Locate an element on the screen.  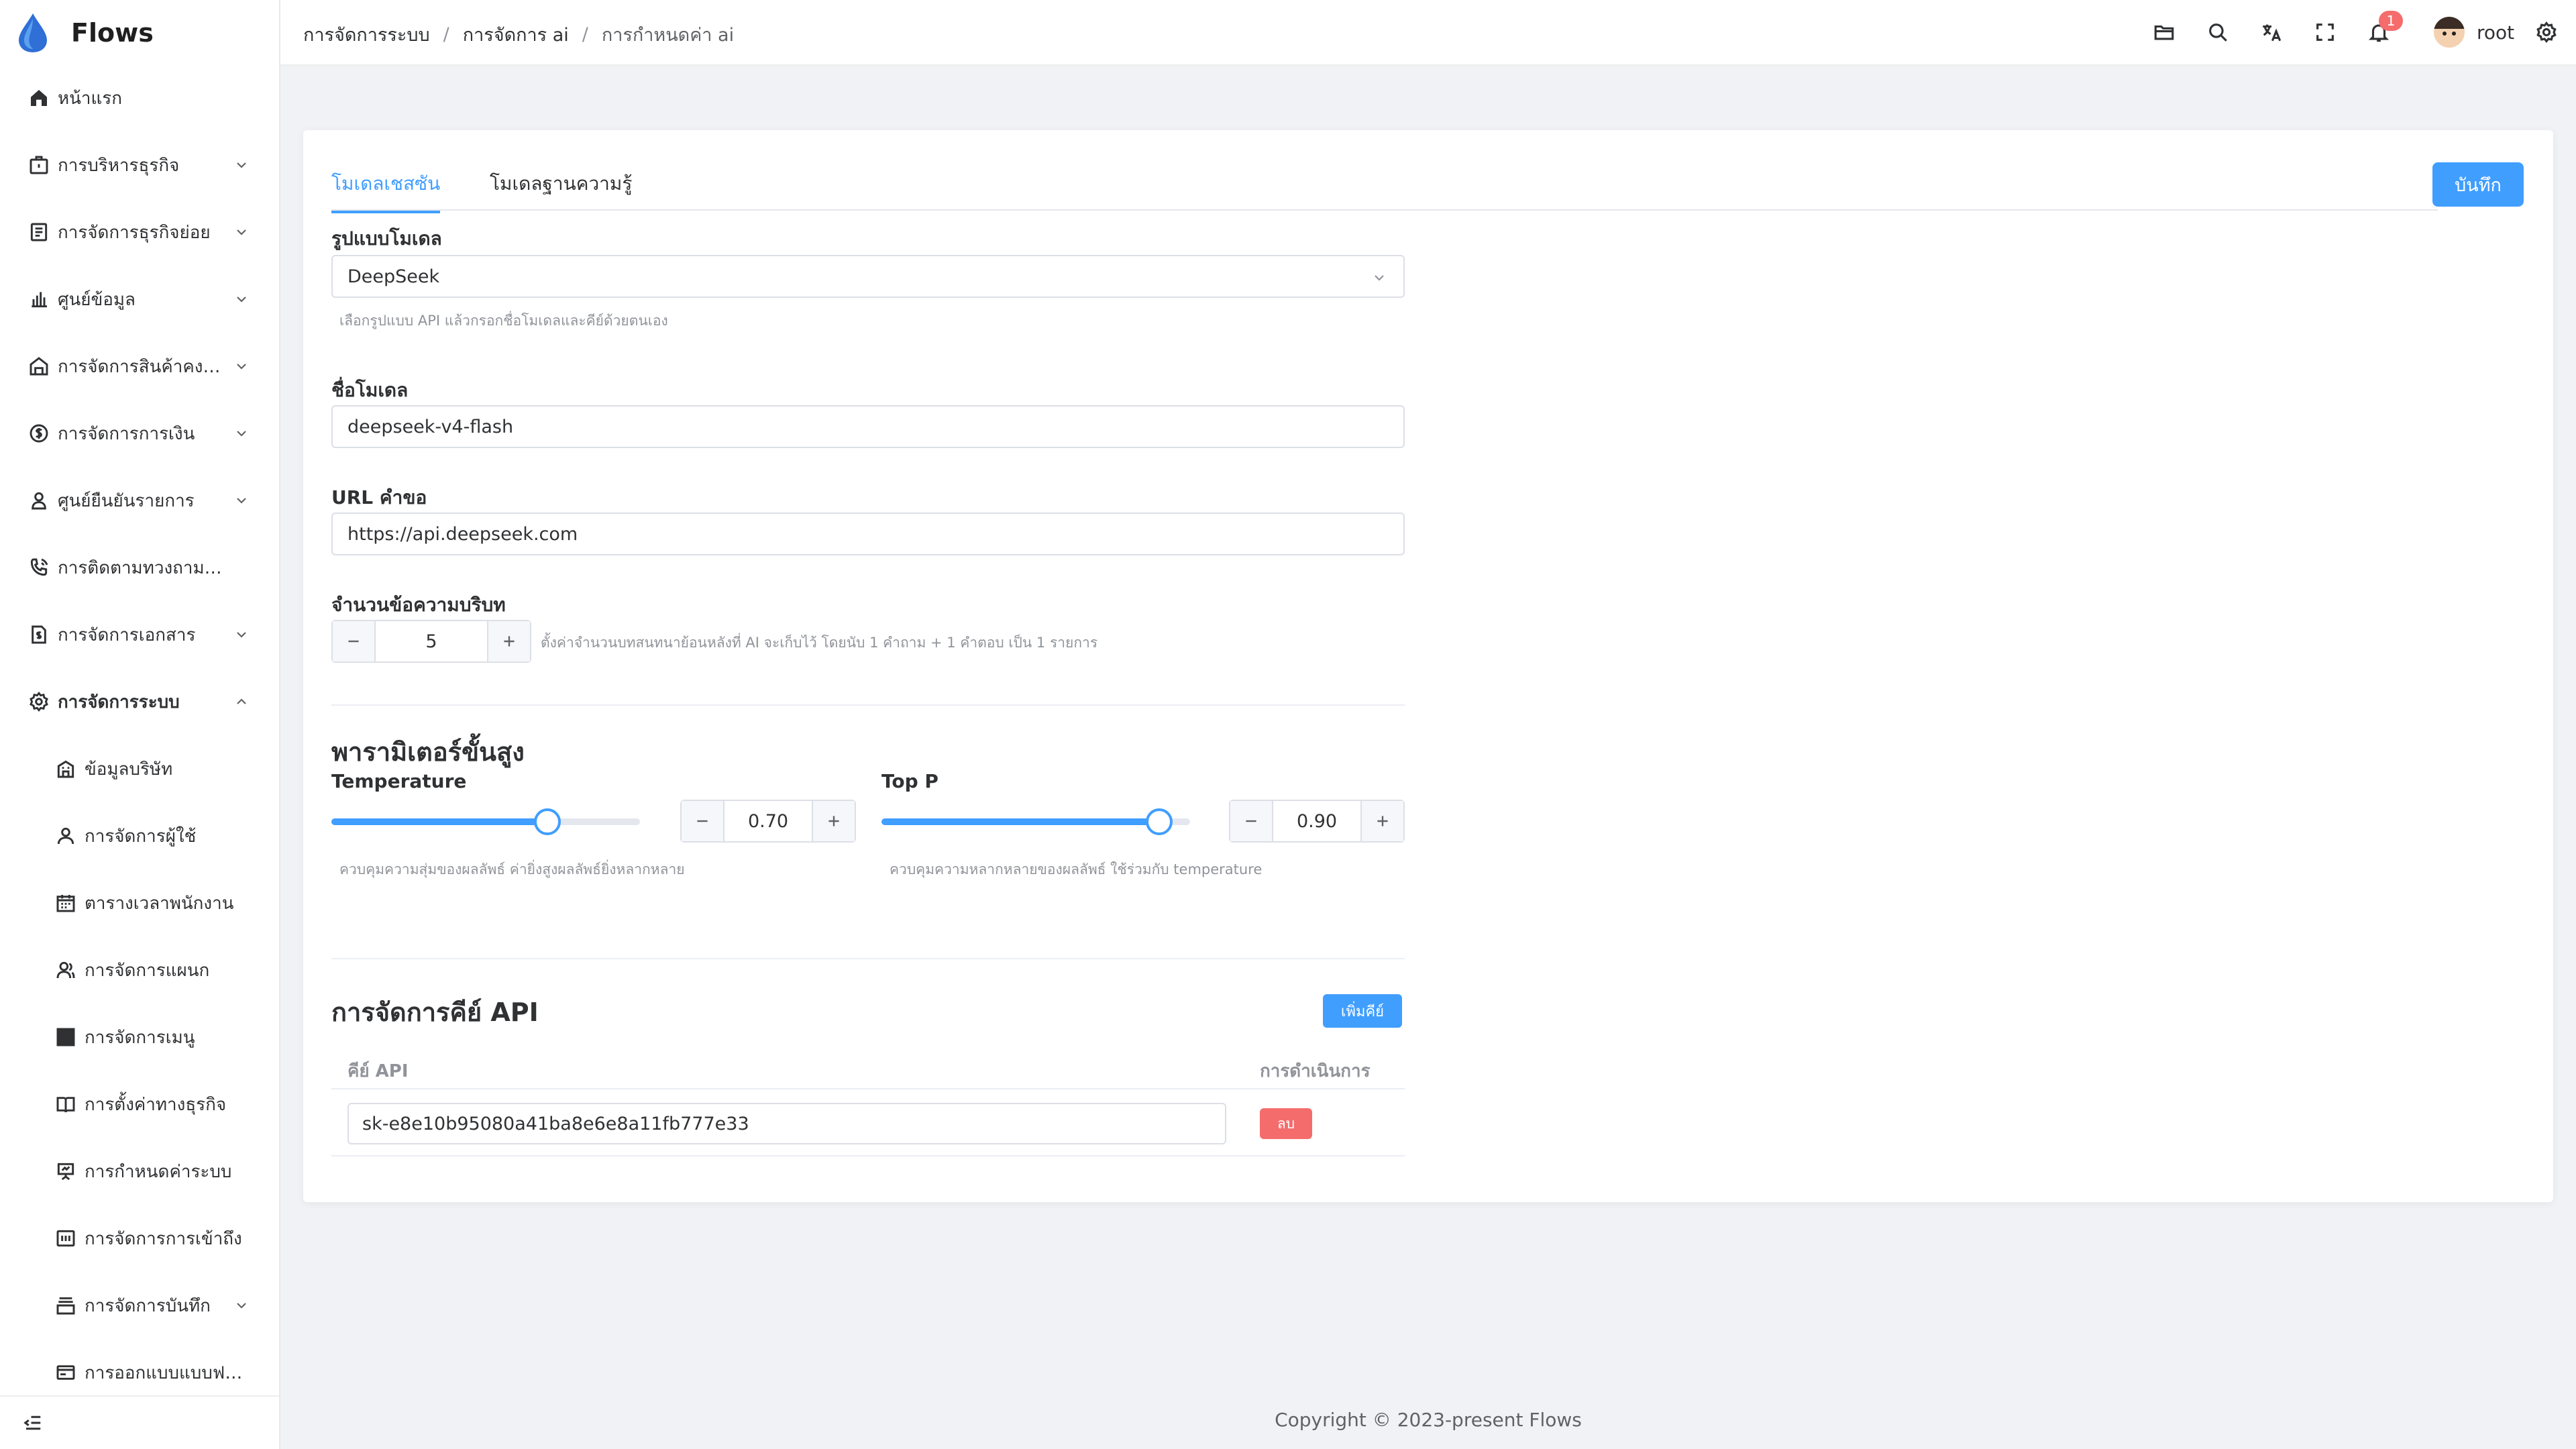
user-menu: root is located at coordinates (2474, 32).